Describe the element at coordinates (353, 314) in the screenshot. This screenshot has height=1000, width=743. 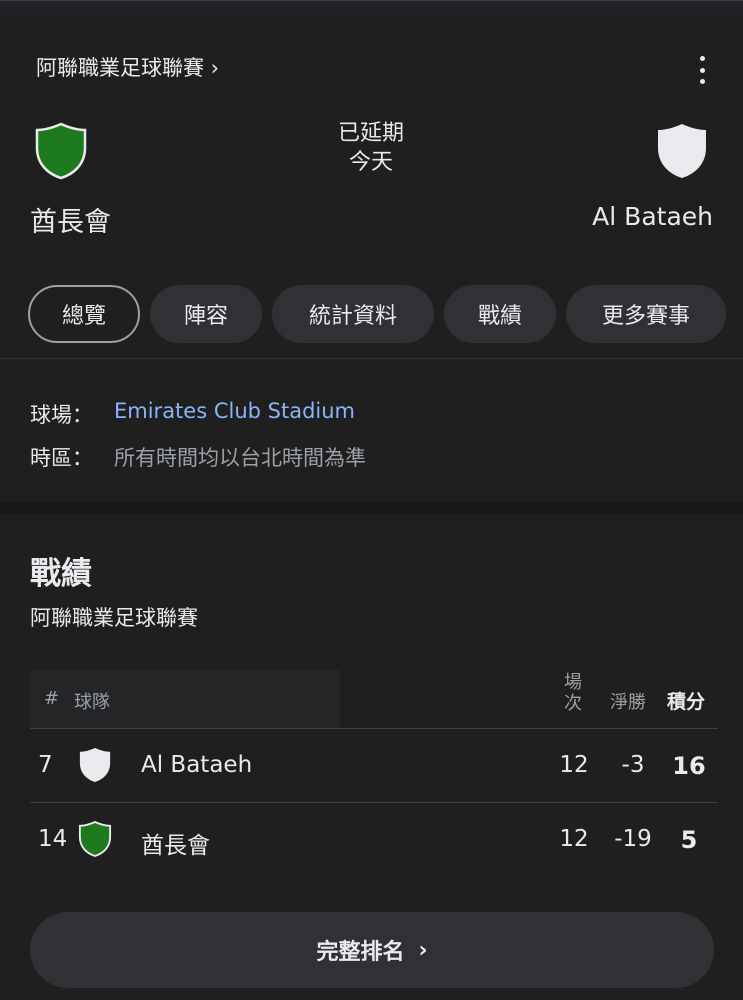
I see `tab-stats: 統計資料` at that location.